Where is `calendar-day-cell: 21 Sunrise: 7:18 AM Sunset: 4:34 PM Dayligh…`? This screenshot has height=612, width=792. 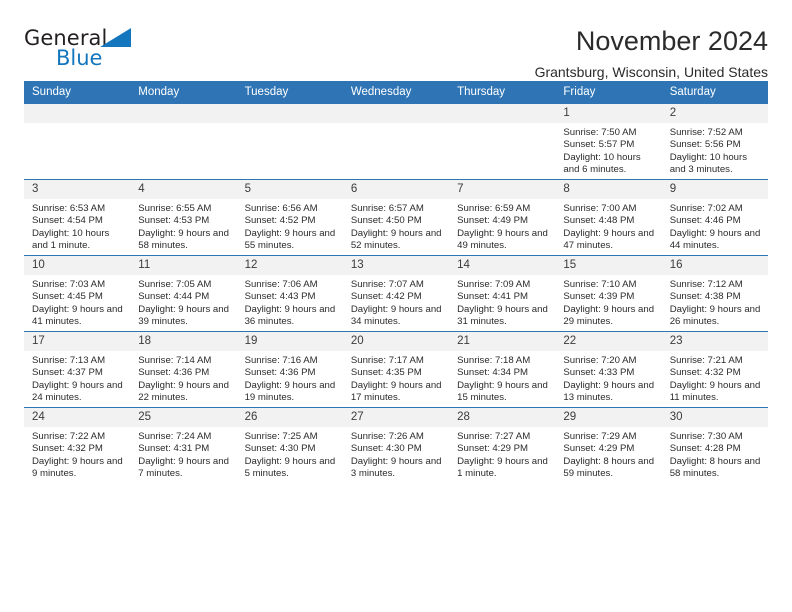 calendar-day-cell: 21 Sunrise: 7:18 AM Sunset: 4:34 PM Dayligh… is located at coordinates (502, 369).